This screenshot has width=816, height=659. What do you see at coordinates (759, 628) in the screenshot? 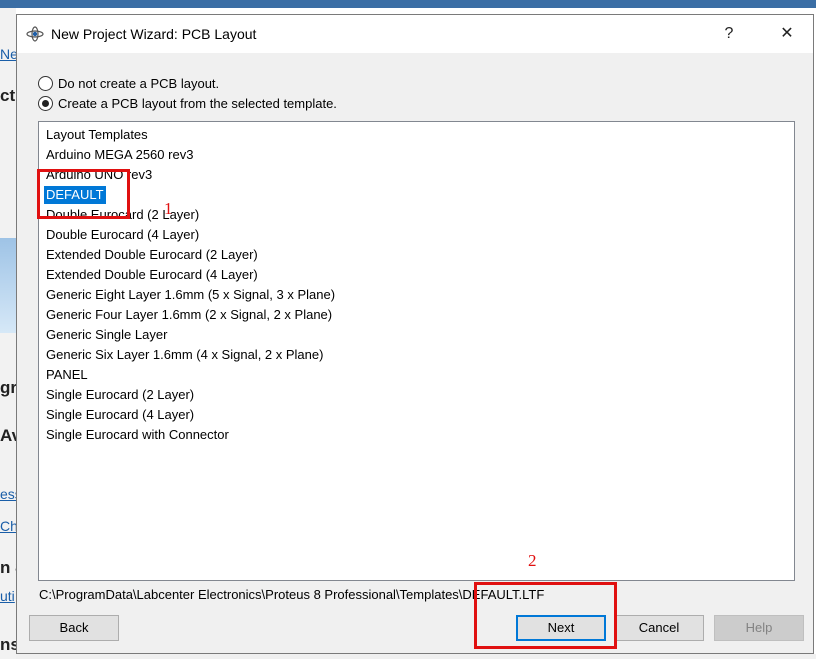
I see `help-button: Help` at bounding box center [759, 628].